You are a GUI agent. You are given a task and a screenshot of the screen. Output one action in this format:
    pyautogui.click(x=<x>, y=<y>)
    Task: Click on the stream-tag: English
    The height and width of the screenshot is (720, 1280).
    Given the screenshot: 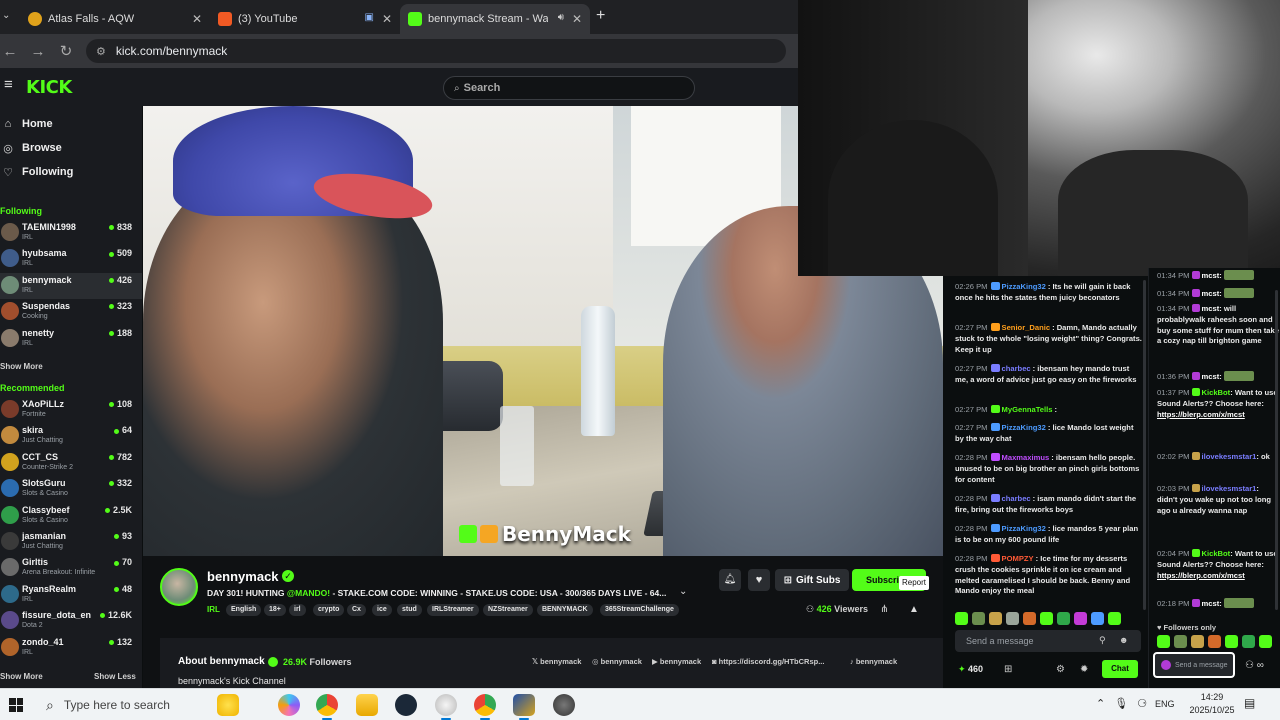 What is the action you would take?
    pyautogui.click(x=244, y=610)
    